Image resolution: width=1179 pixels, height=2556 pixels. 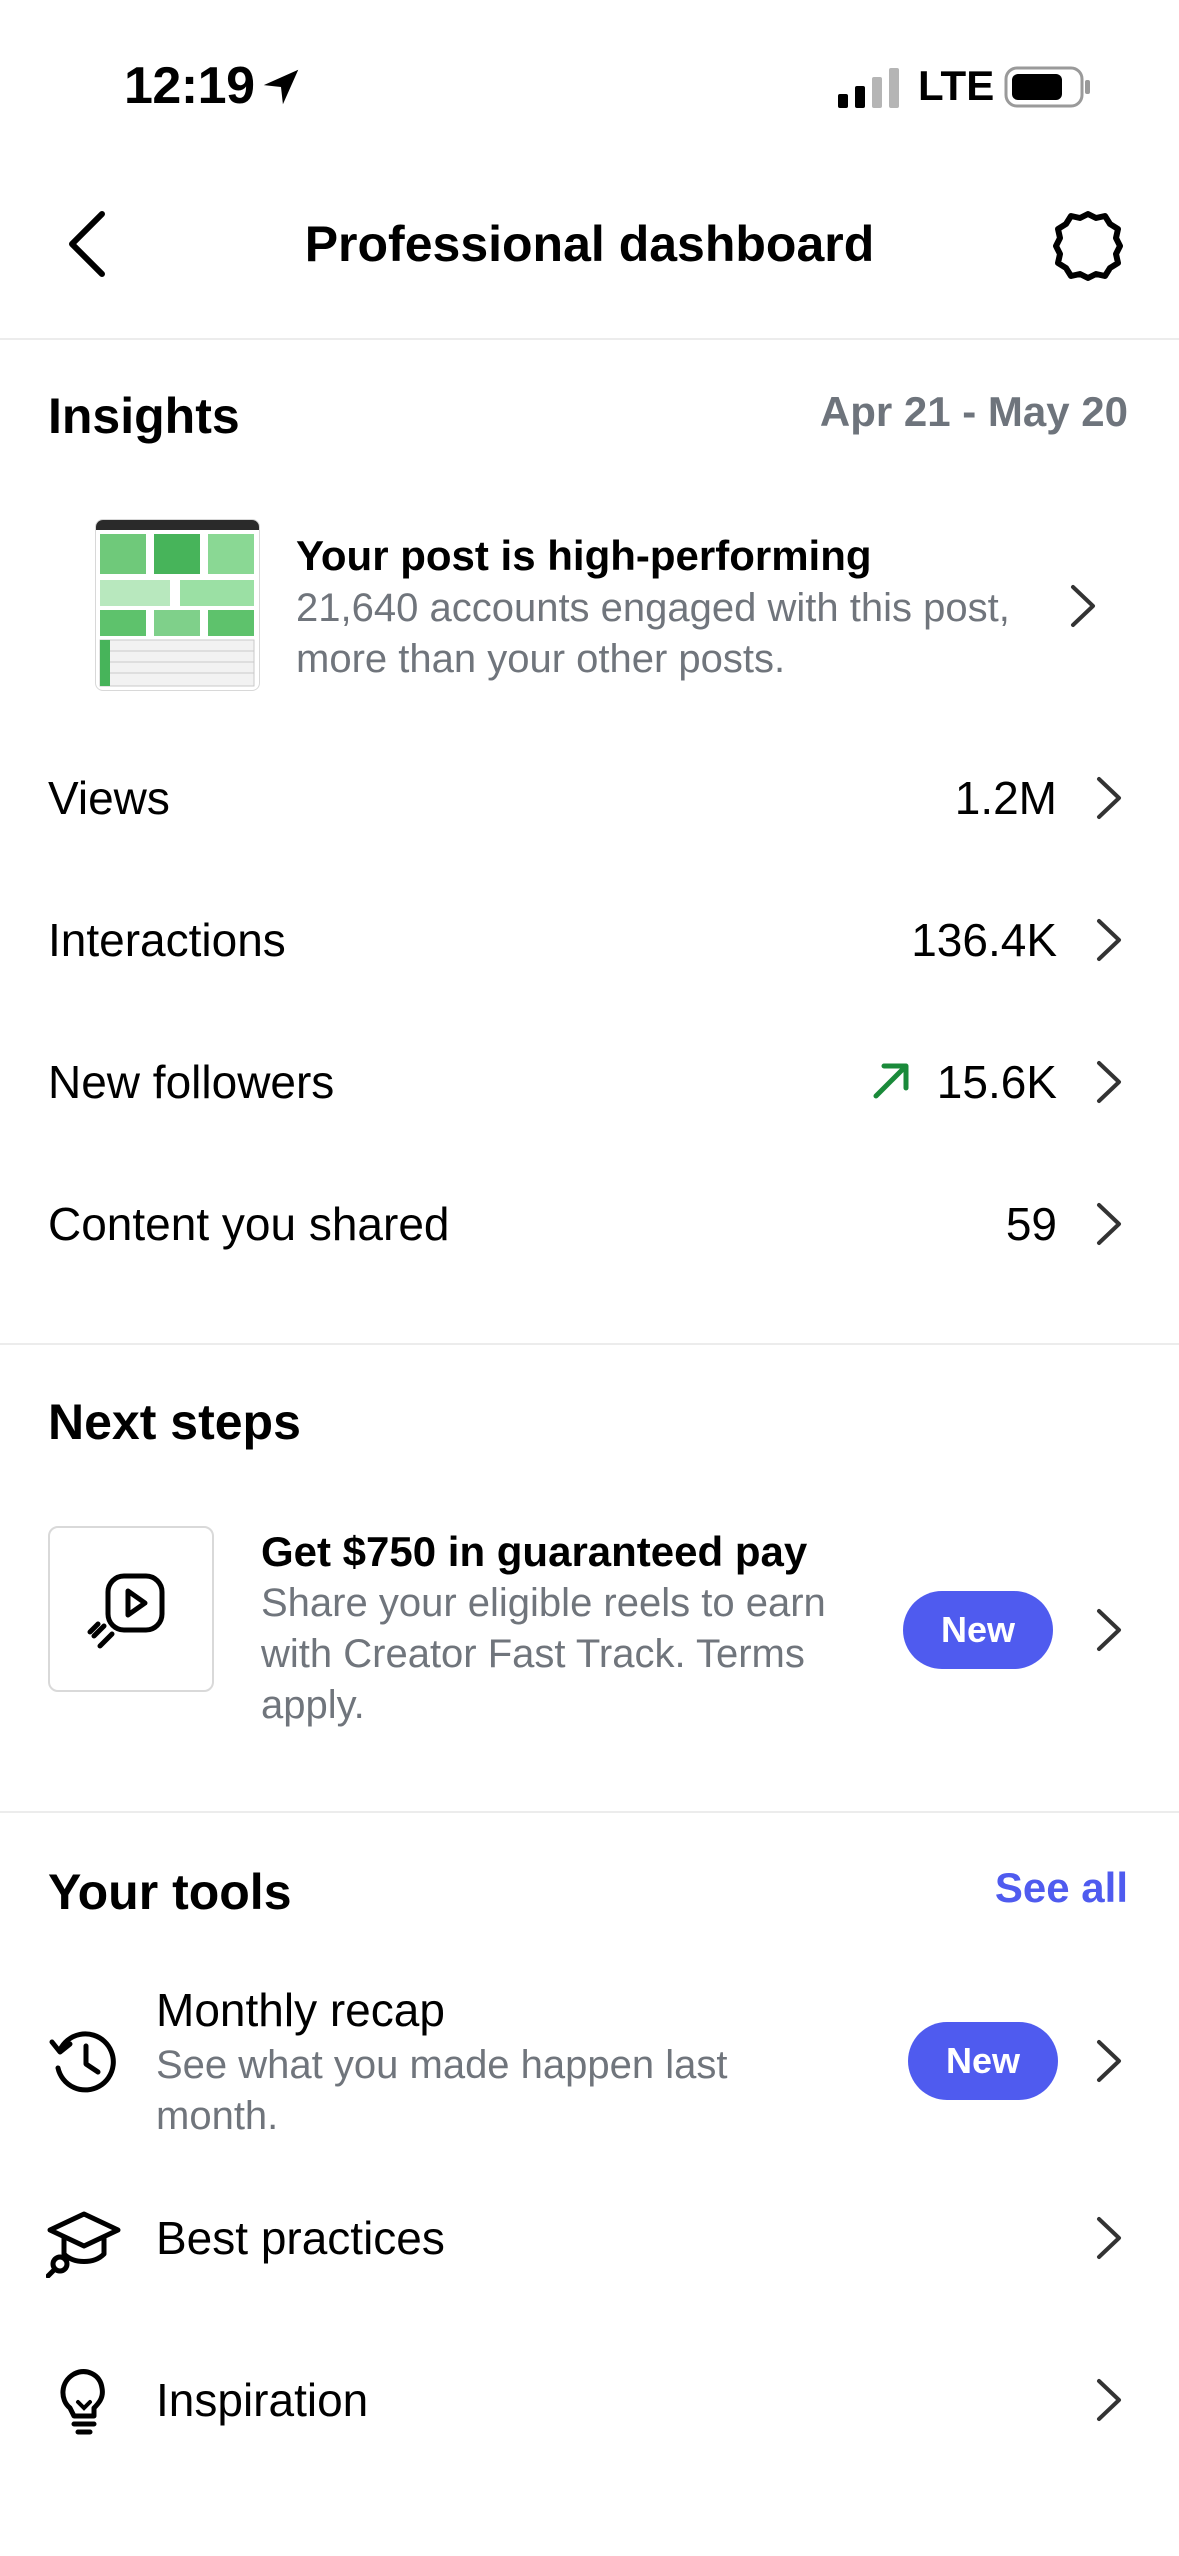 What do you see at coordinates (1047, 87) in the screenshot?
I see `battery-icon` at bounding box center [1047, 87].